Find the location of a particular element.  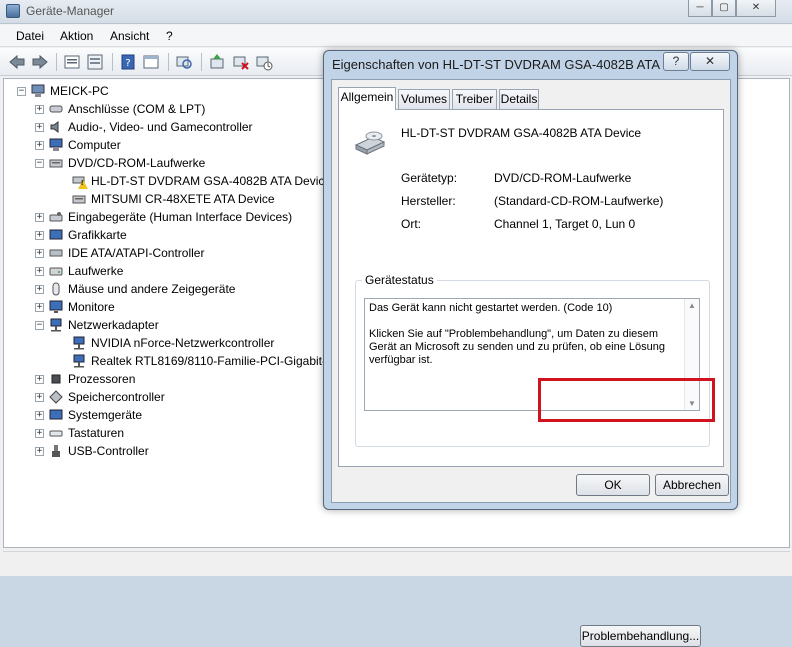

tree-item-grafik: + Grafikkarte is located at coordinates (81, 235).